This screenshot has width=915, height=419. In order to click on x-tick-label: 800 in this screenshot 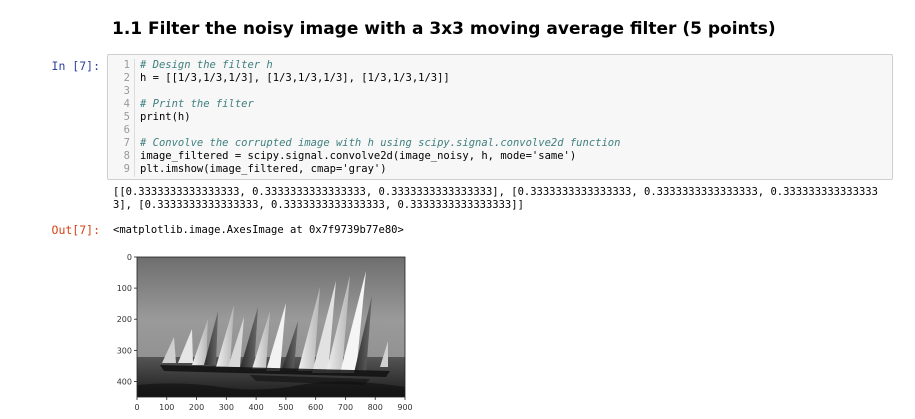, I will do `click(375, 407)`.